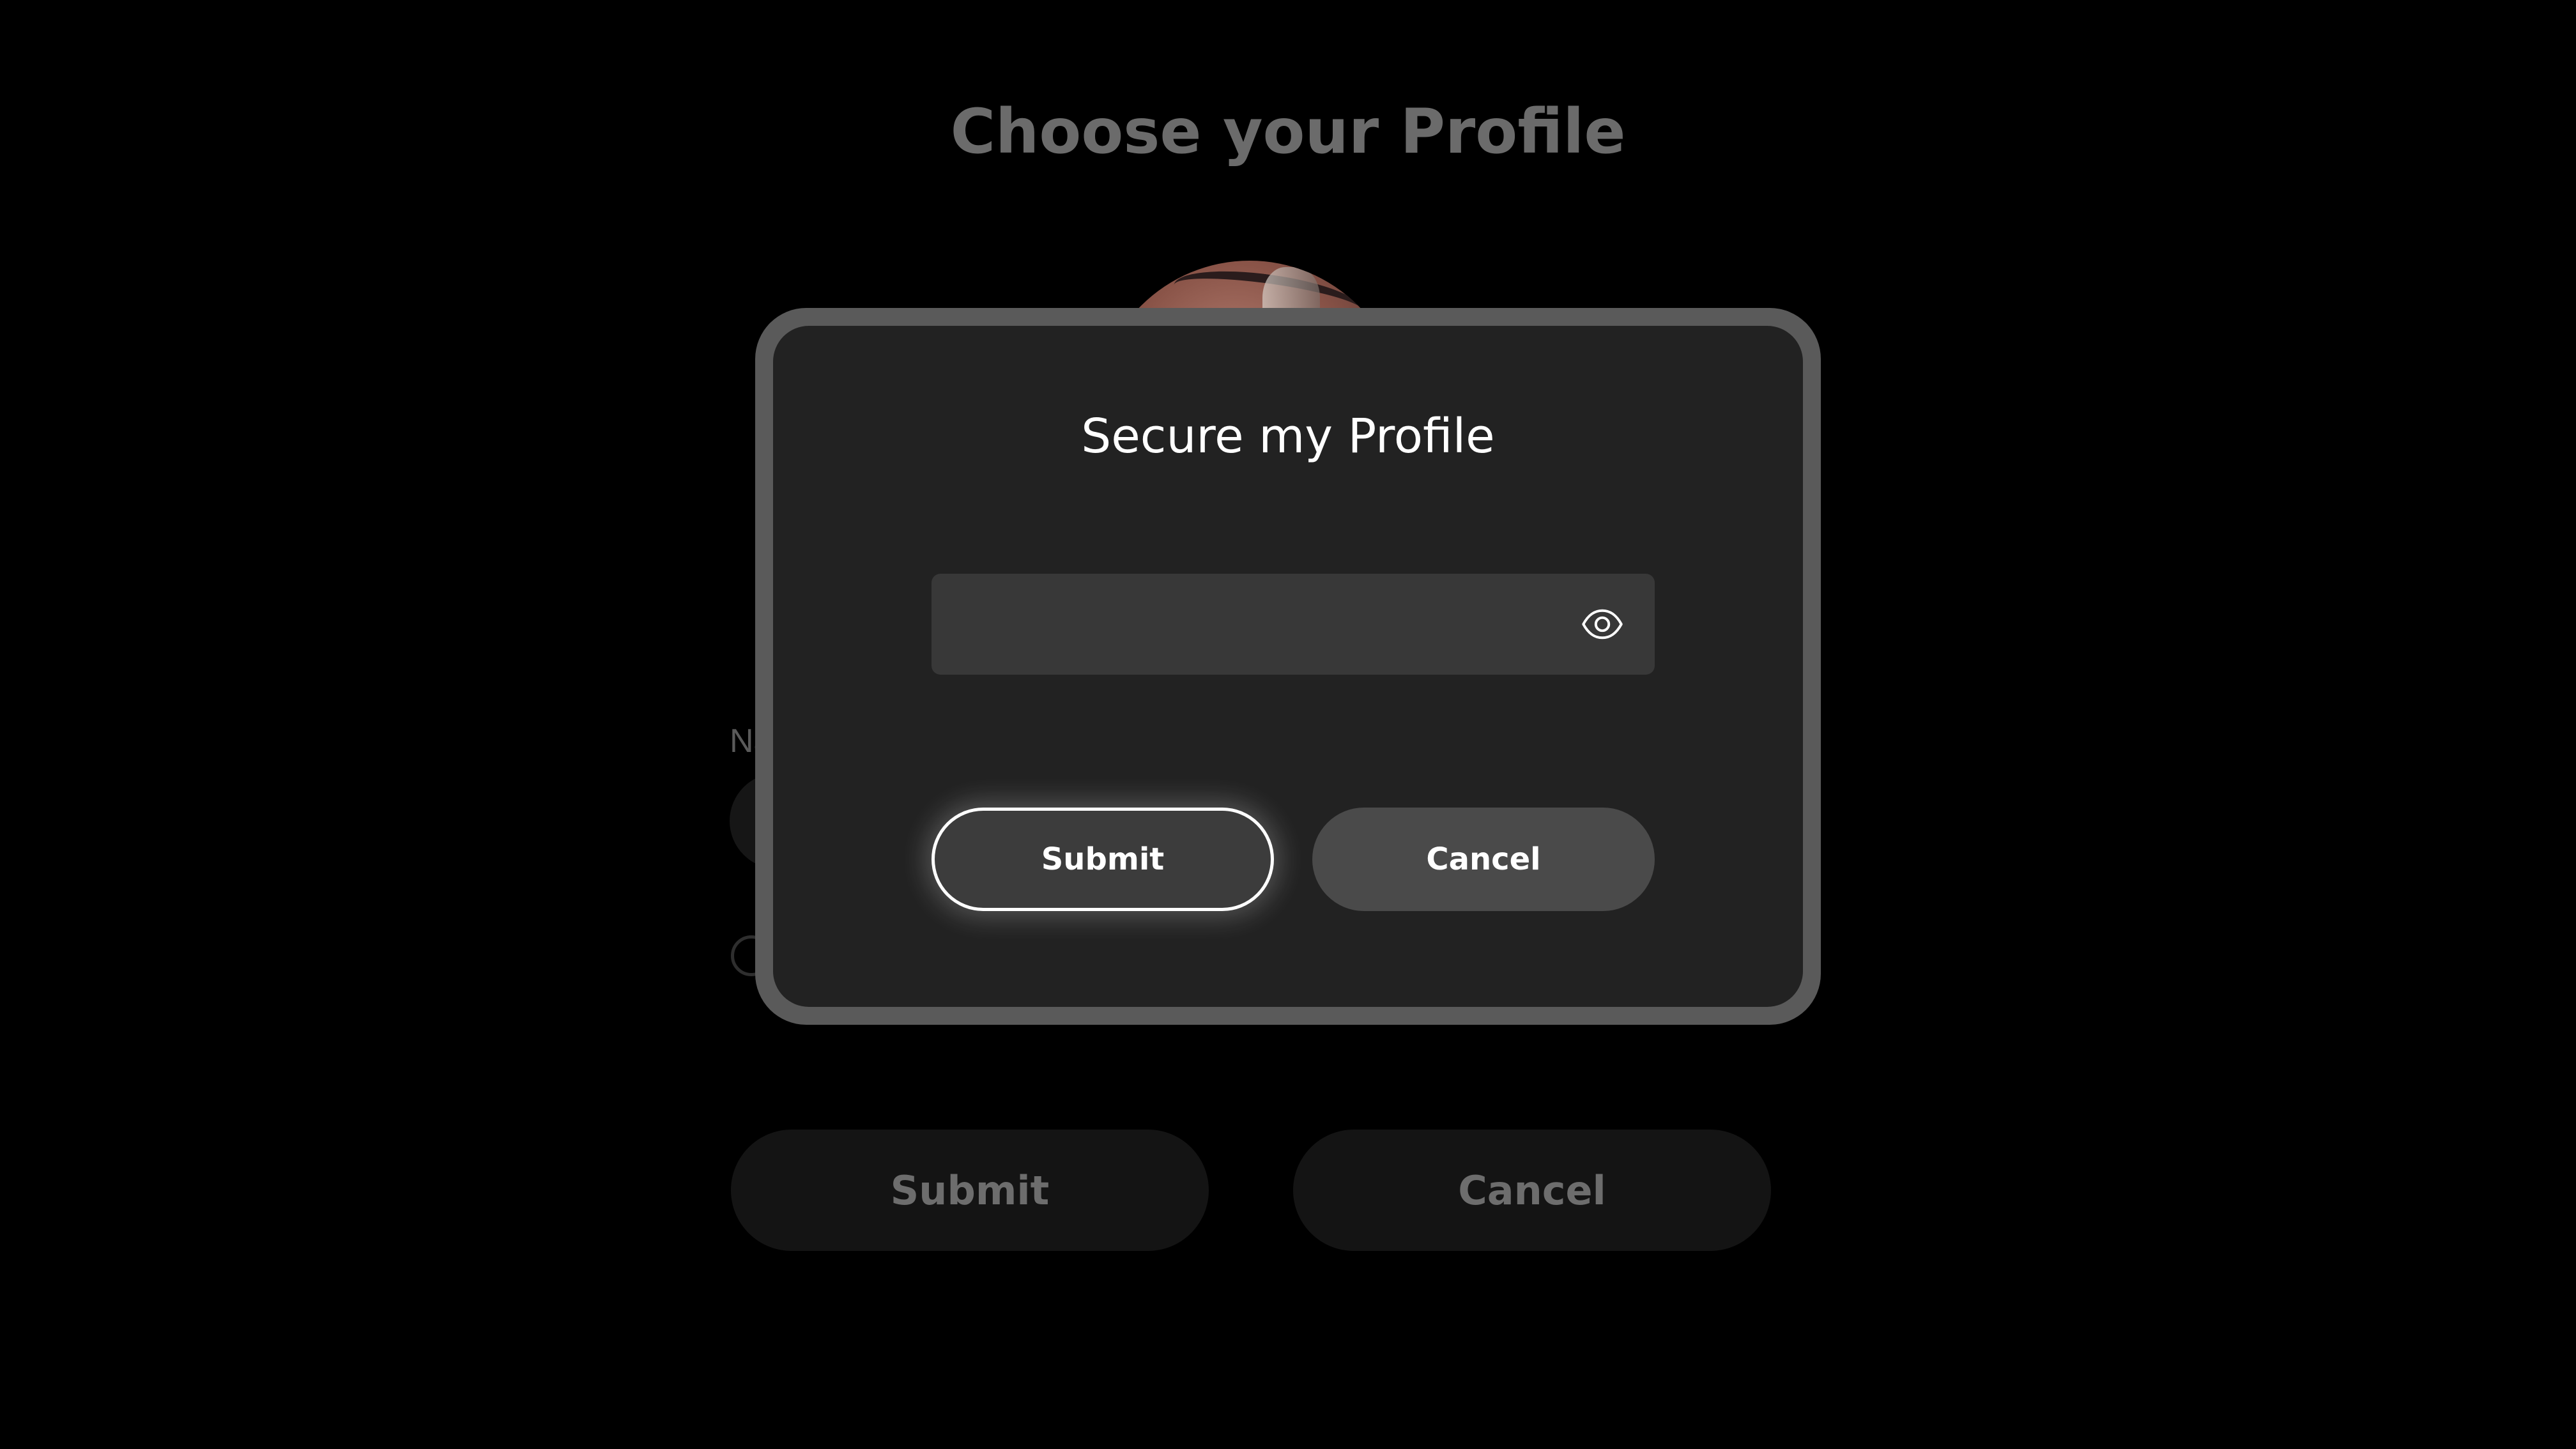  Describe the element at coordinates (1102, 859) in the screenshot. I see `submit-button: Submit` at that location.